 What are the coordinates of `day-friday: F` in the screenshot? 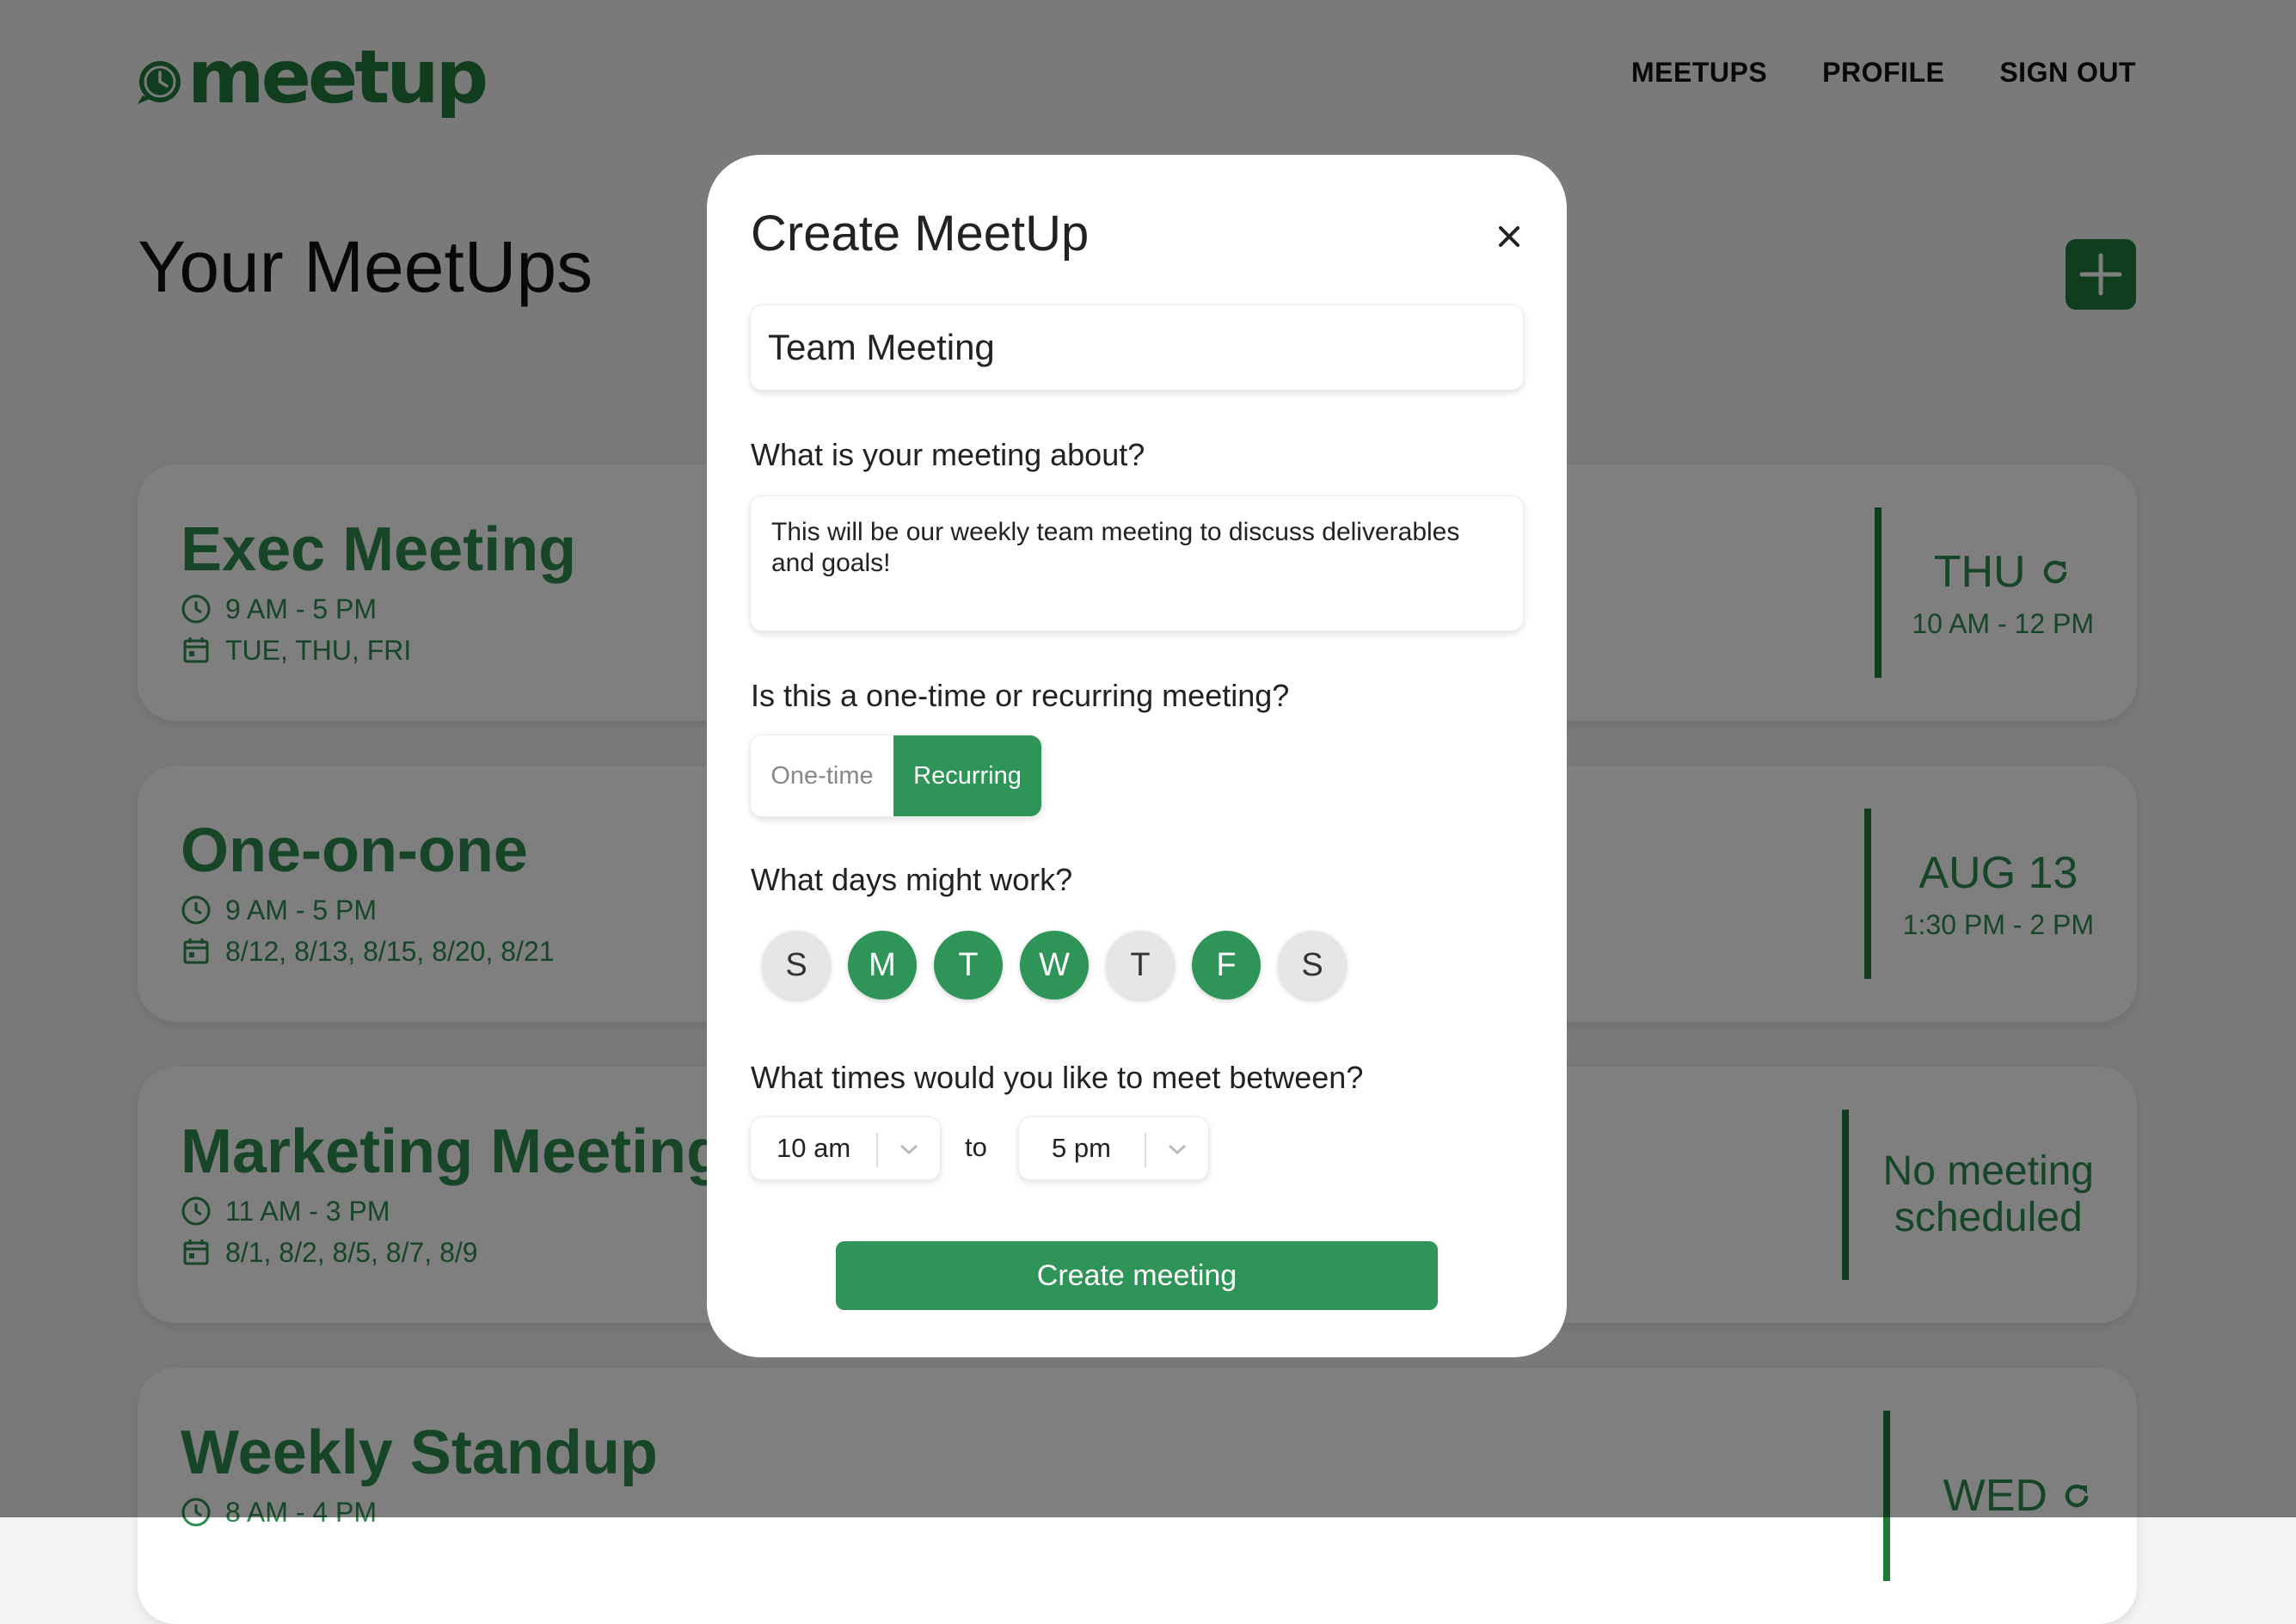 It's located at (1226, 965).